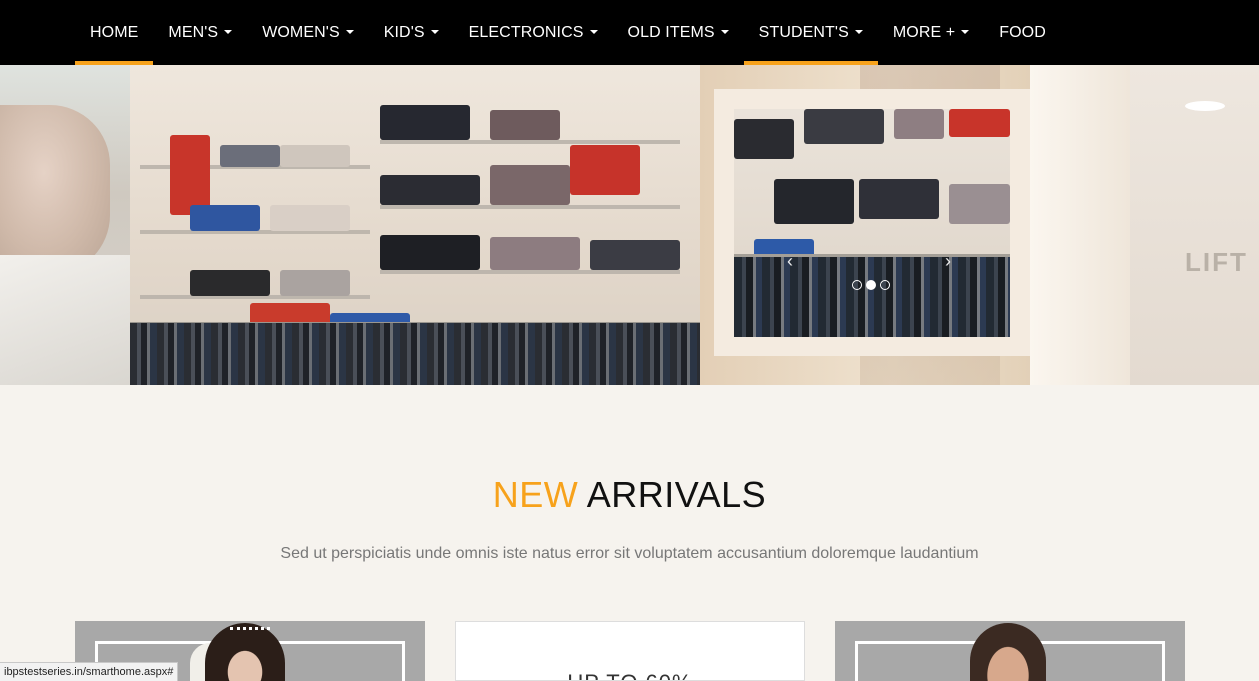 The image size is (1259, 681). I want to click on slider-dots, so click(871, 285).